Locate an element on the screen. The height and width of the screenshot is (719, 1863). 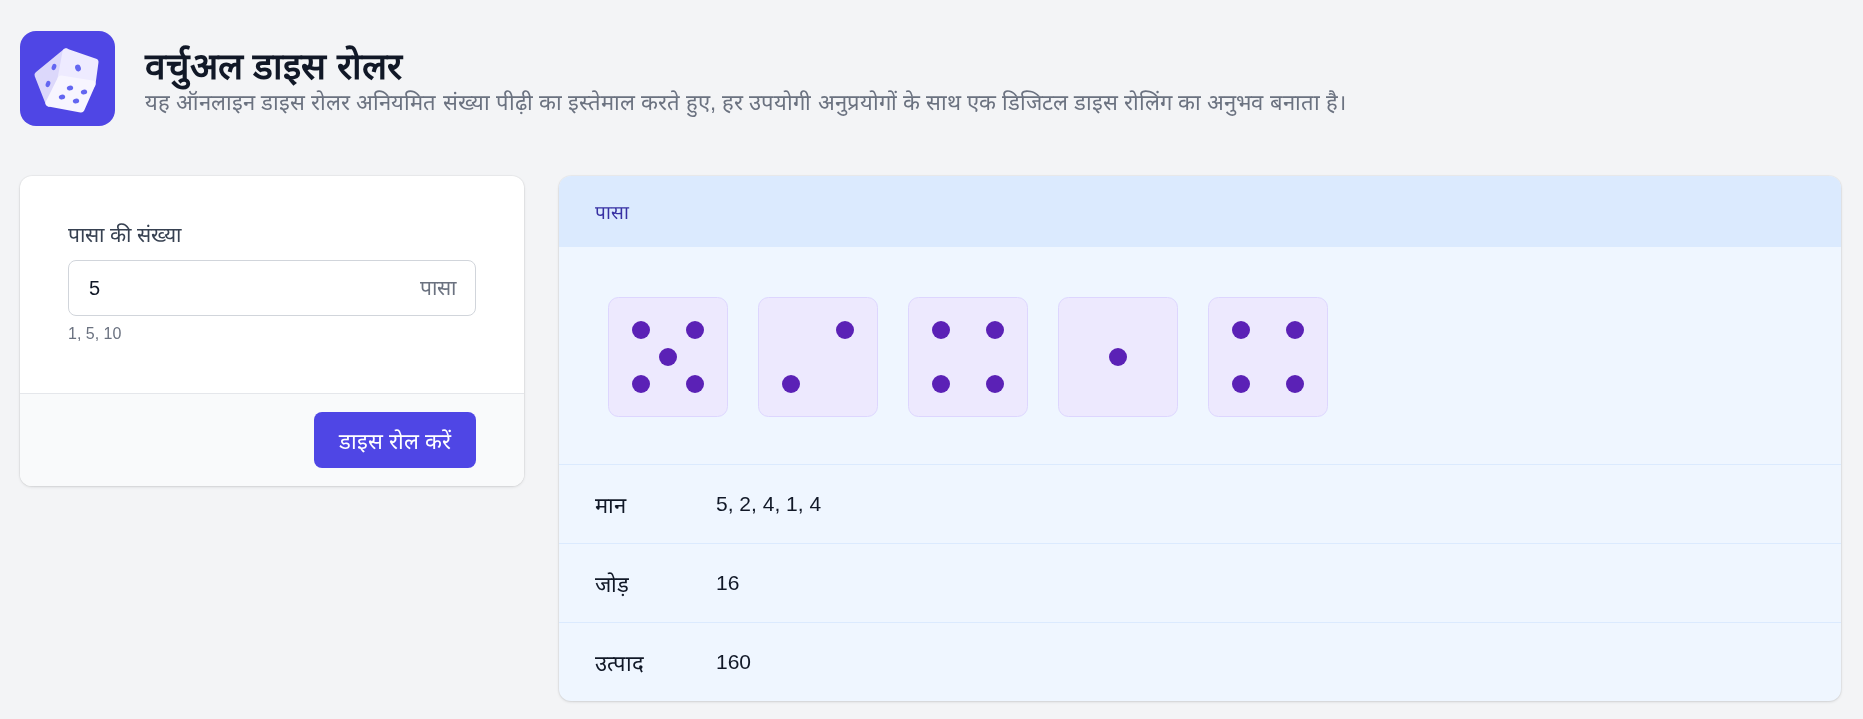
stat-value: 160 is located at coordinates (734, 662).